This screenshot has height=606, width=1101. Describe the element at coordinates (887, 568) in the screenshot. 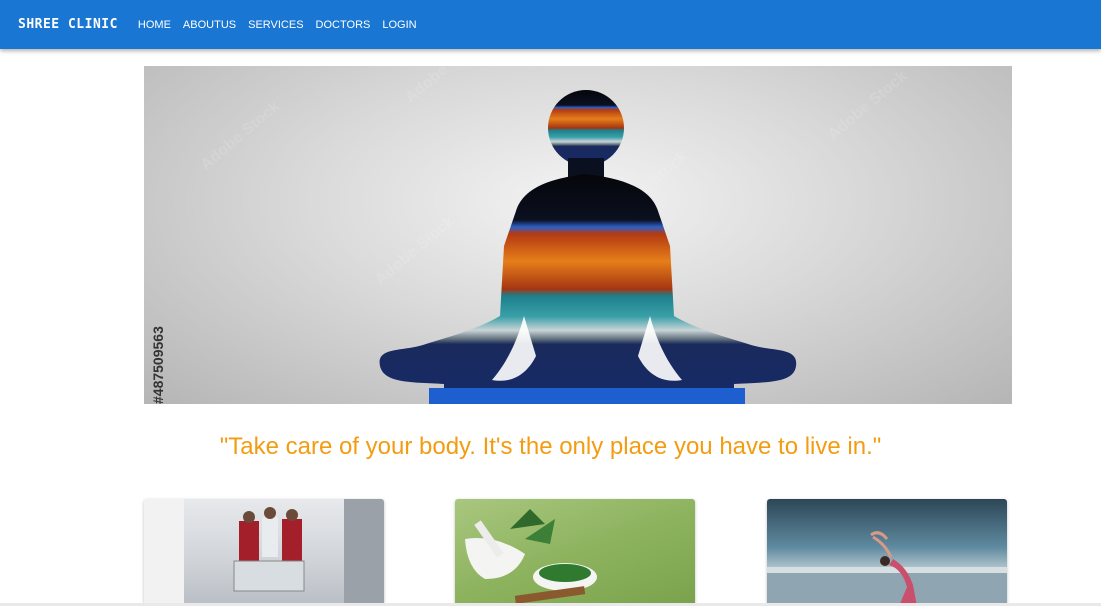

I see `yoga-beach-photo` at that location.